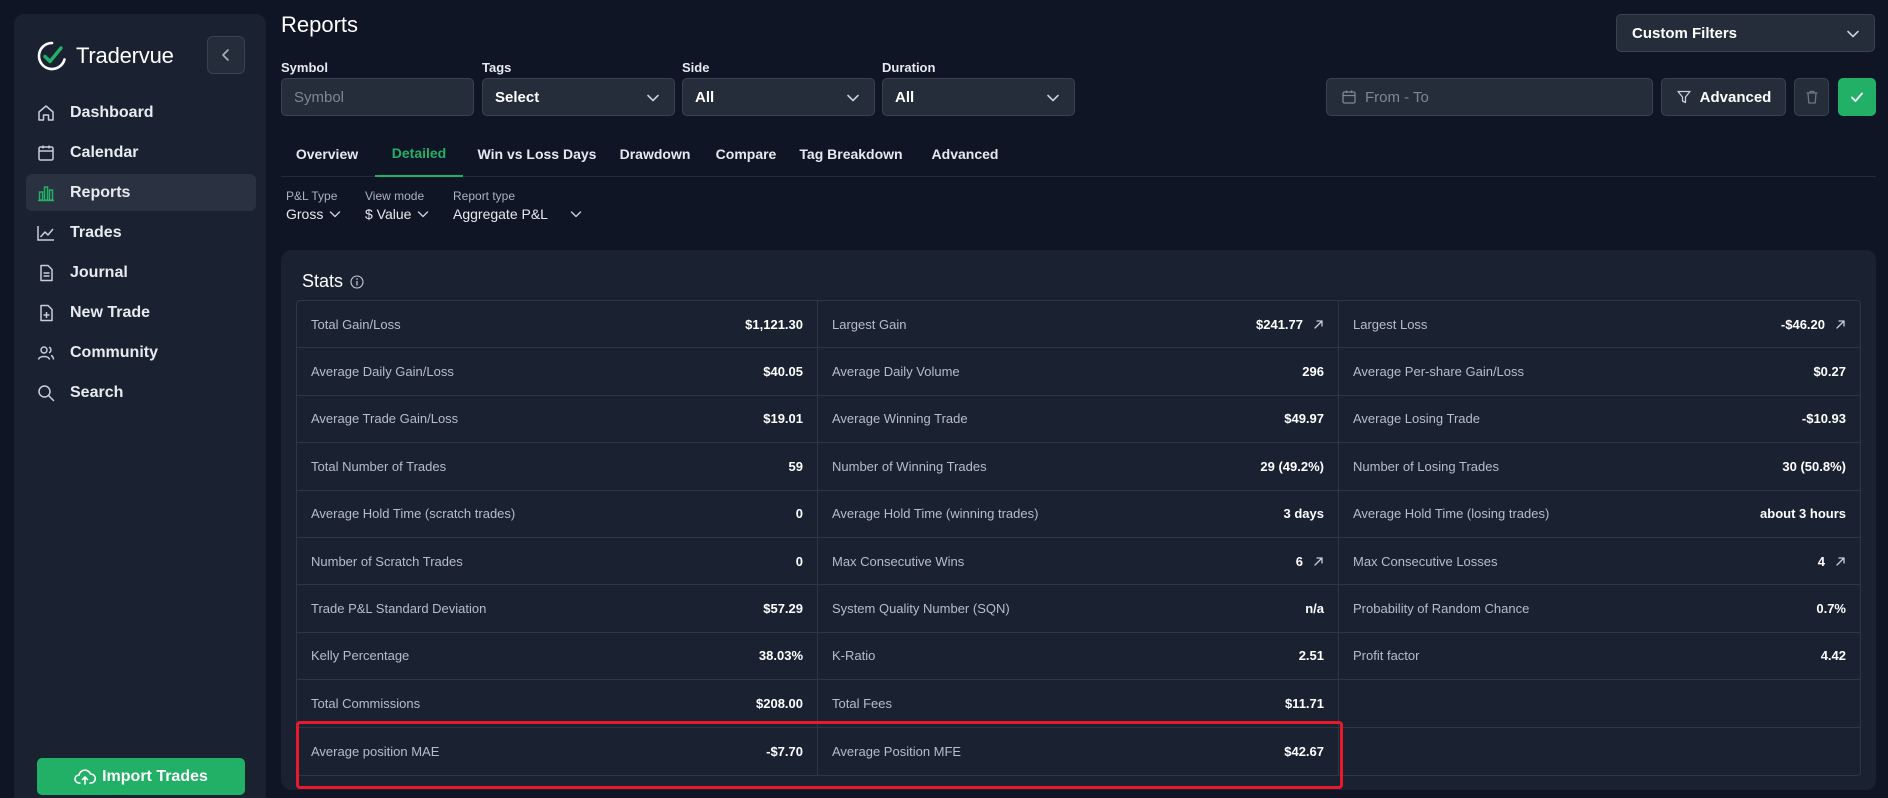  I want to click on tab-advanced: Advanced, so click(965, 153).